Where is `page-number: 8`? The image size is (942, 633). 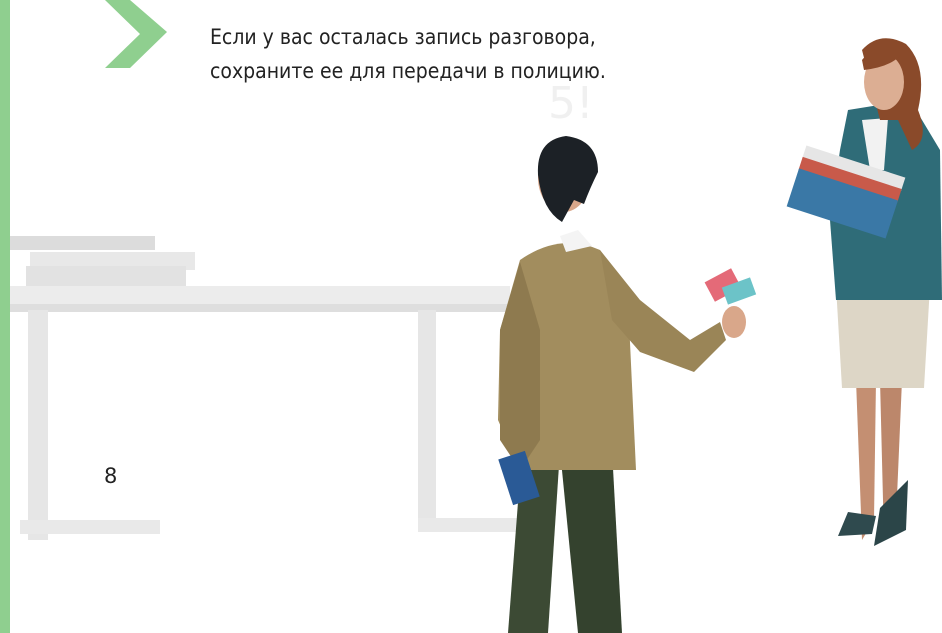 page-number: 8 is located at coordinates (111, 476).